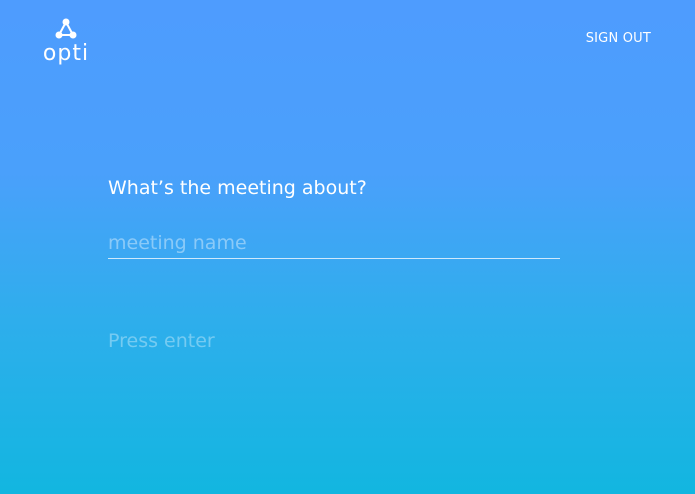 The width and height of the screenshot is (695, 494). What do you see at coordinates (334, 243) in the screenshot?
I see `meeting-name-input` at bounding box center [334, 243].